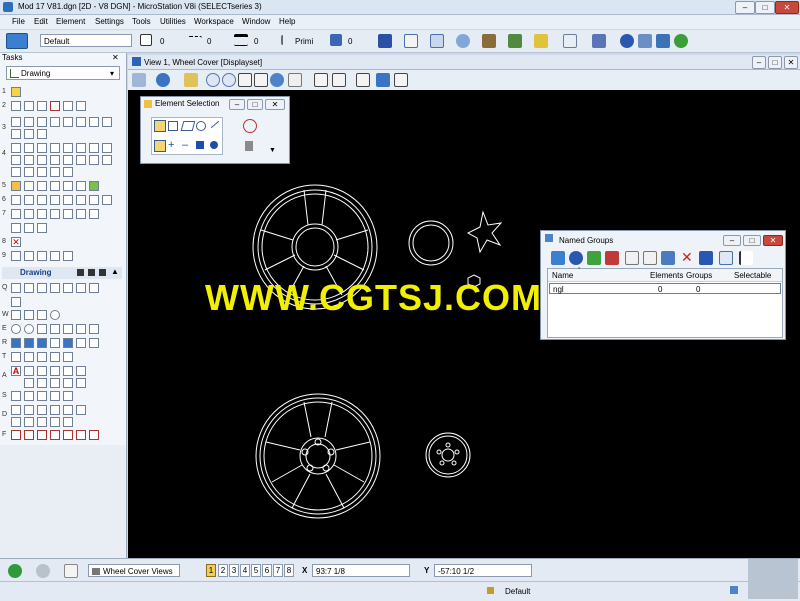  I want to click on fit-view-icon, so click(261, 80).